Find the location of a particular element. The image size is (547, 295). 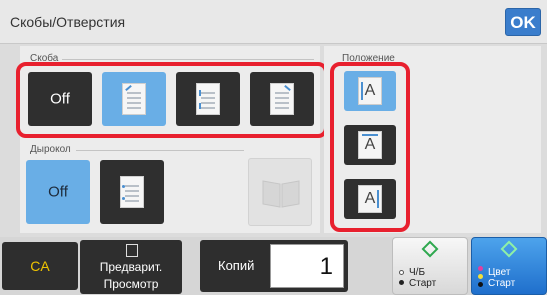

ca-button: CA is located at coordinates (40, 266).